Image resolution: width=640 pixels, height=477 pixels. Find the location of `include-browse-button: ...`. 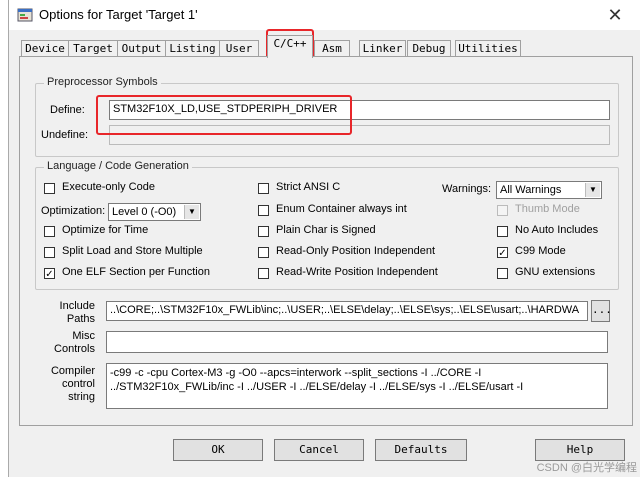

include-browse-button: ... is located at coordinates (601, 311).